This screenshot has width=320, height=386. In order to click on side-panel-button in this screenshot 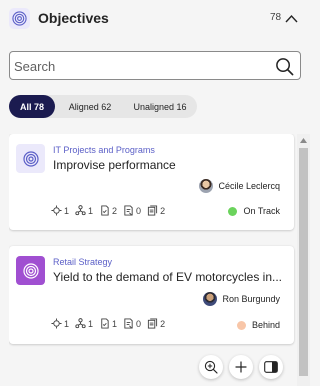, I will do `click(271, 367)`.